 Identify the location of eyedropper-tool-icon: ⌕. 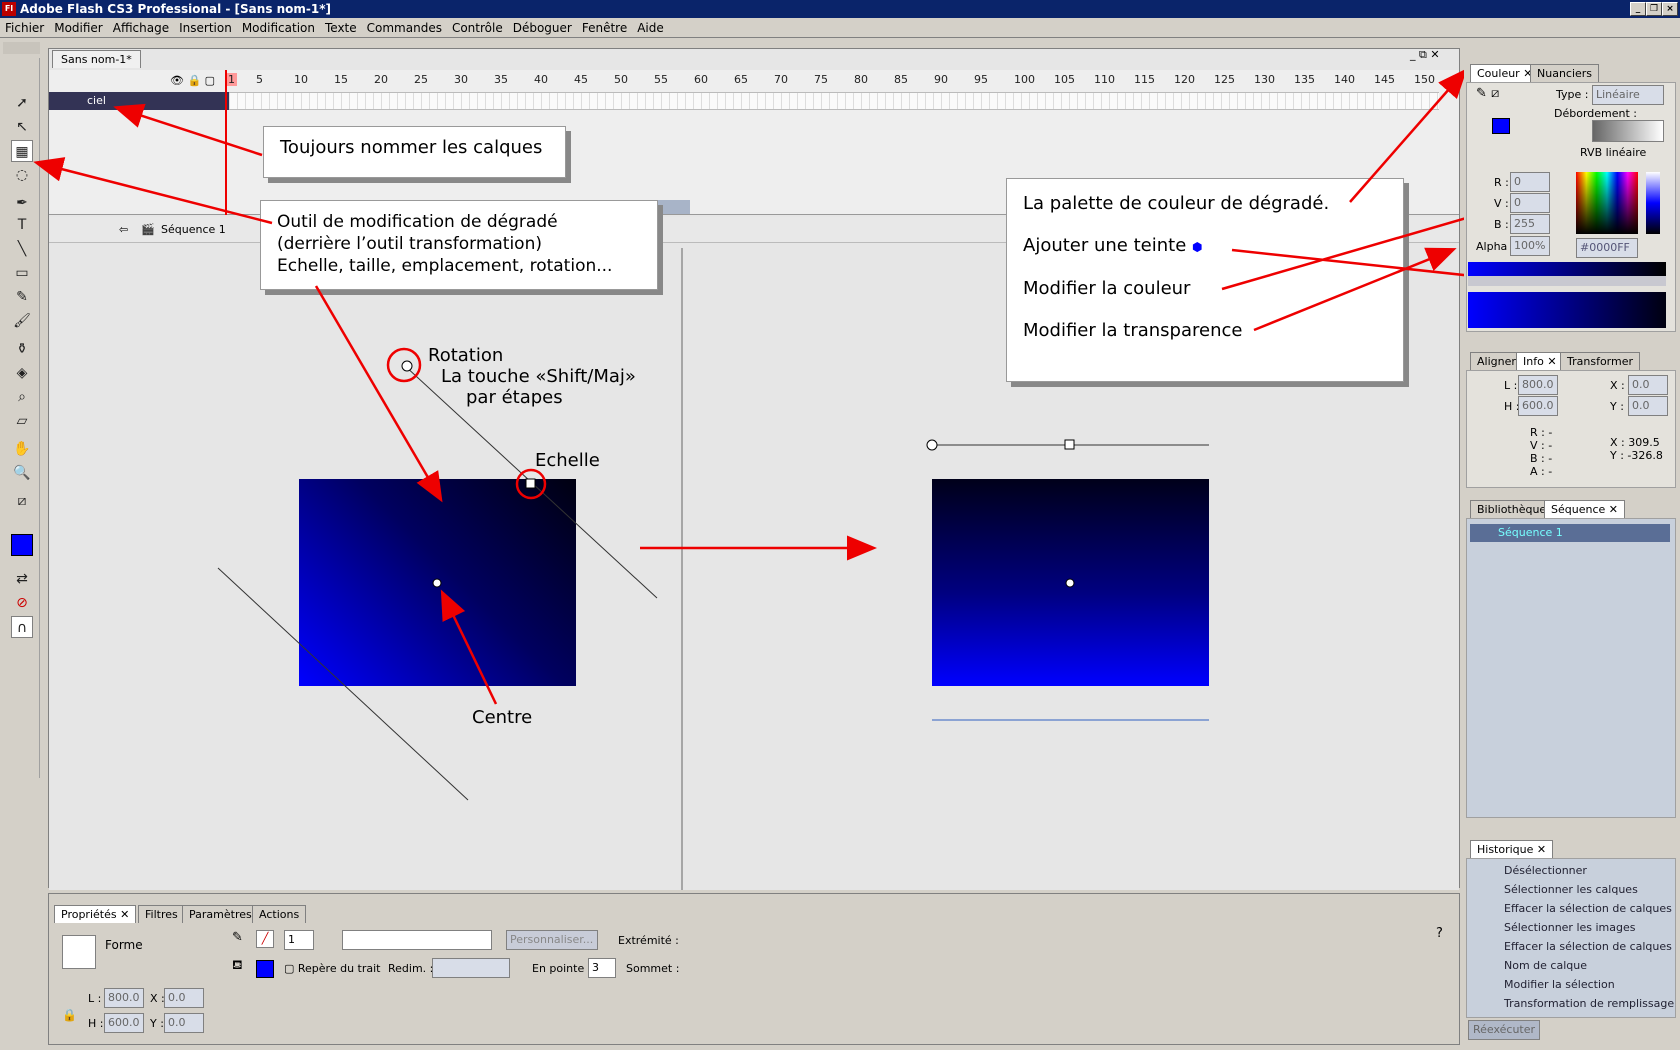
(22, 397).